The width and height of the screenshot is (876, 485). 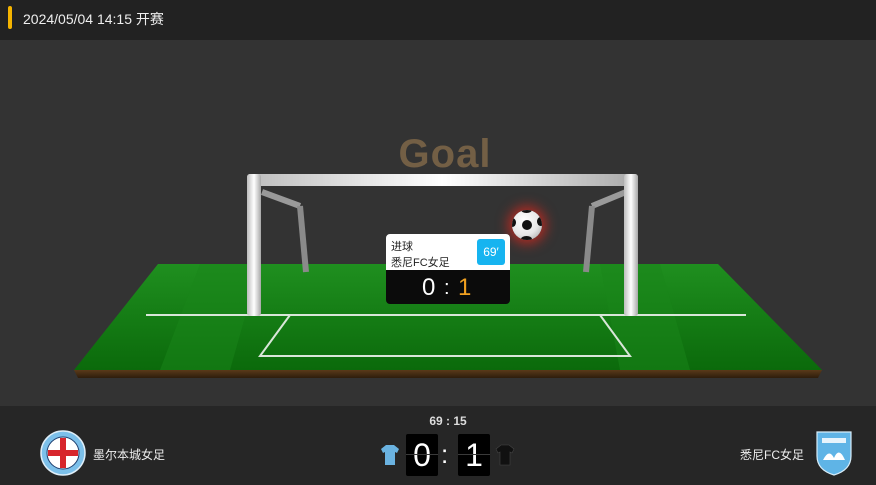 What do you see at coordinates (429, 287) in the screenshot?
I see `event-score-home: 0` at bounding box center [429, 287].